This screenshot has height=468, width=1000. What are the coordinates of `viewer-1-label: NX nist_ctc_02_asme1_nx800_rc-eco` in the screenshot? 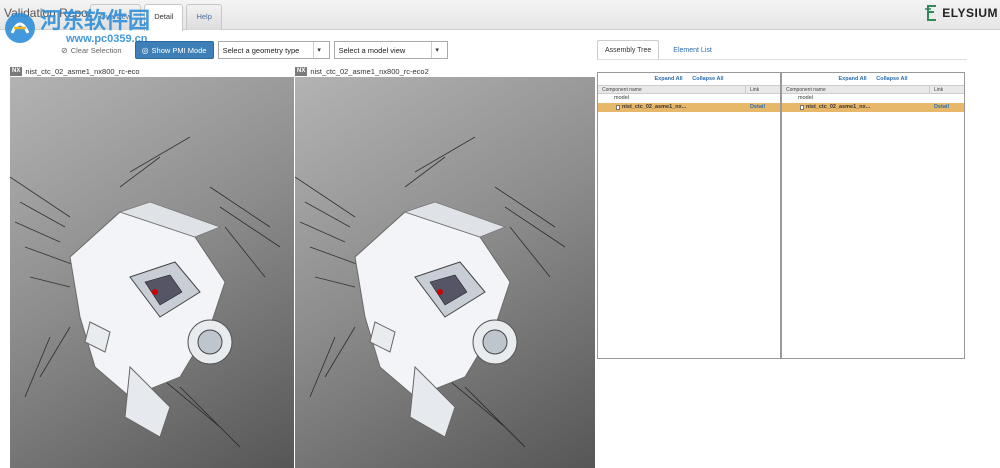 It's located at (75, 71).